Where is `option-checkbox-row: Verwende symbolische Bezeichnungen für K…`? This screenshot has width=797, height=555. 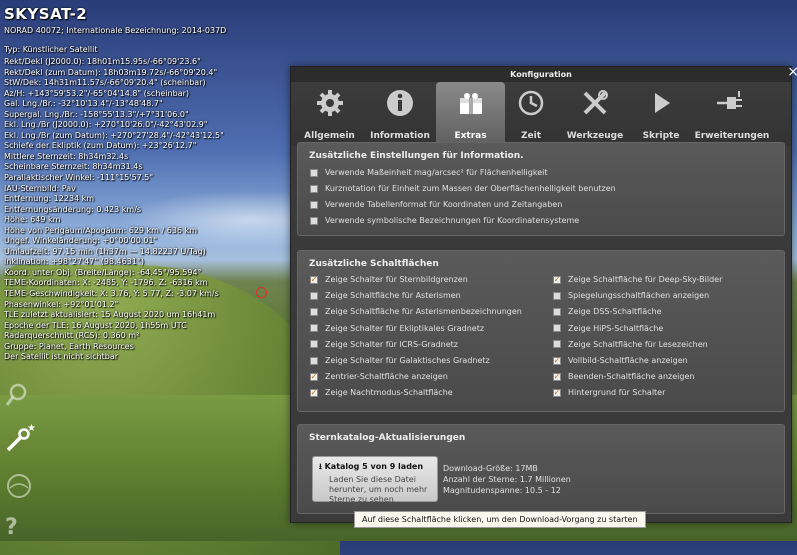 option-checkbox-row: Verwende symbolische Bezeichnungen für K… is located at coordinates (444, 220).